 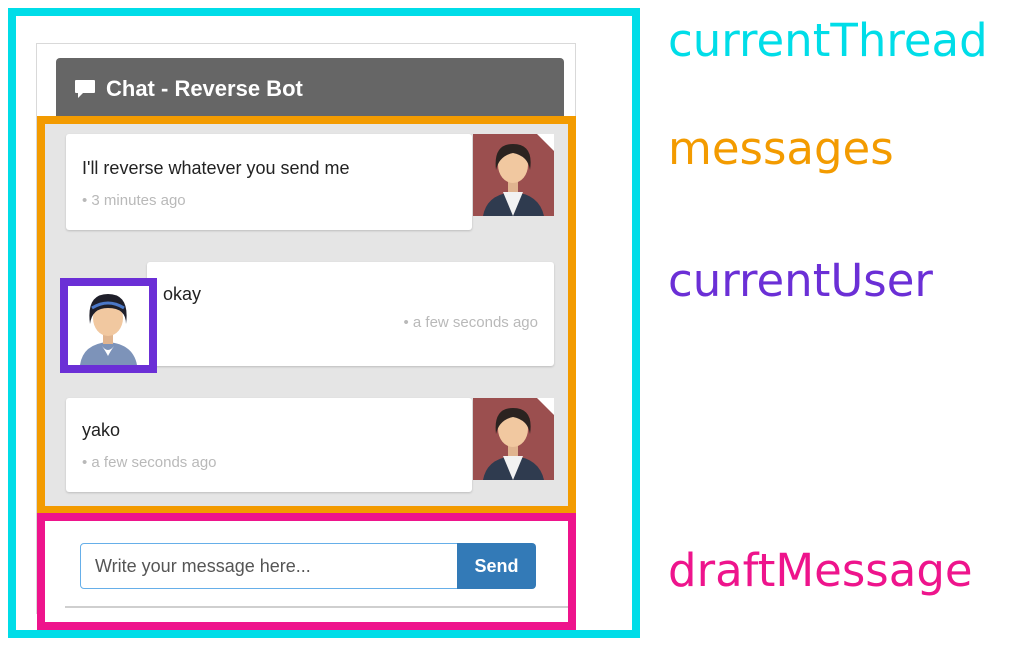 What do you see at coordinates (204, 88) in the screenshot?
I see `chat-title: Chat - Reverse Bot` at bounding box center [204, 88].